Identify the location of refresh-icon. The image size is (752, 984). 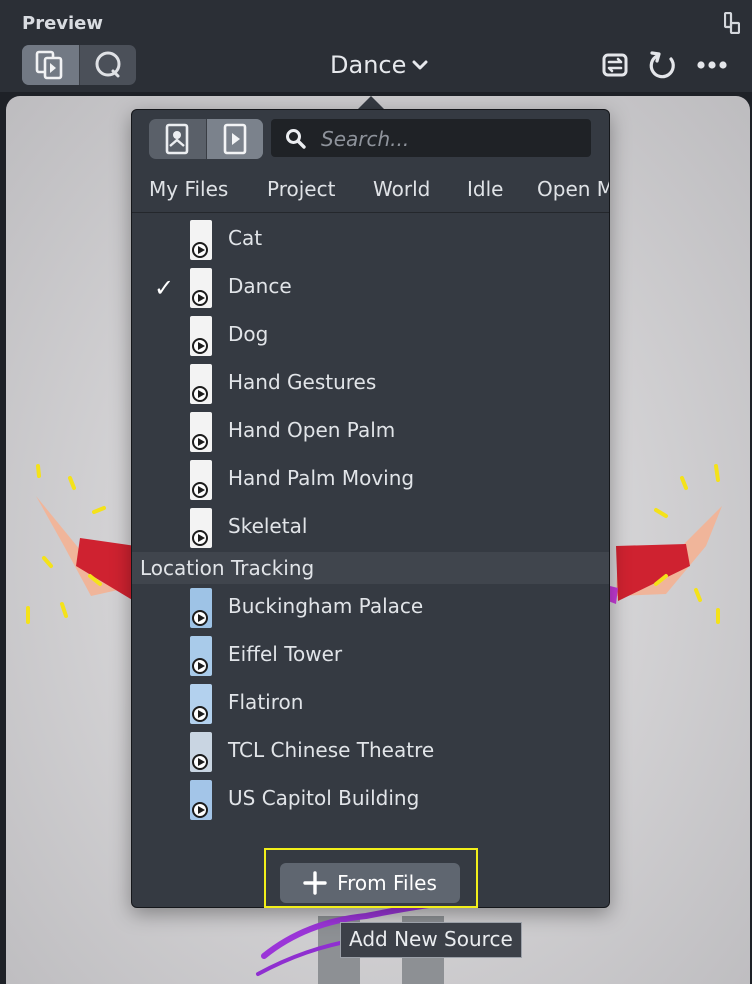
(662, 65).